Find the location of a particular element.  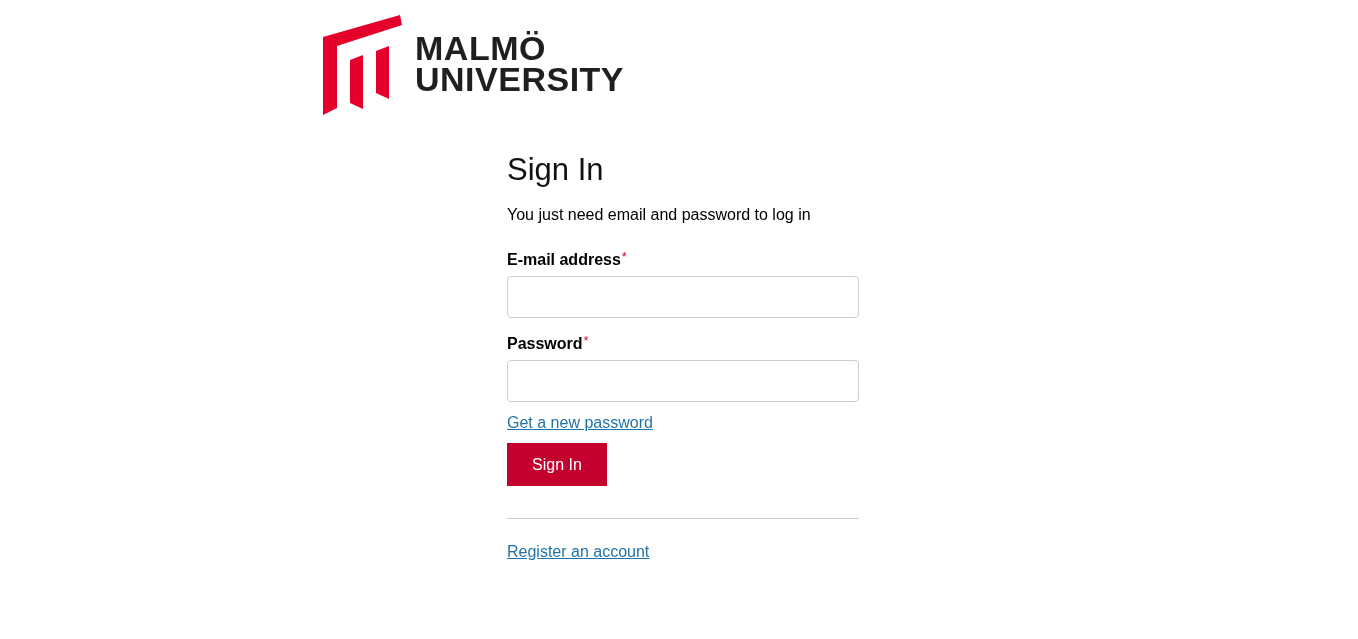

register-link: Register an account is located at coordinates (578, 552).